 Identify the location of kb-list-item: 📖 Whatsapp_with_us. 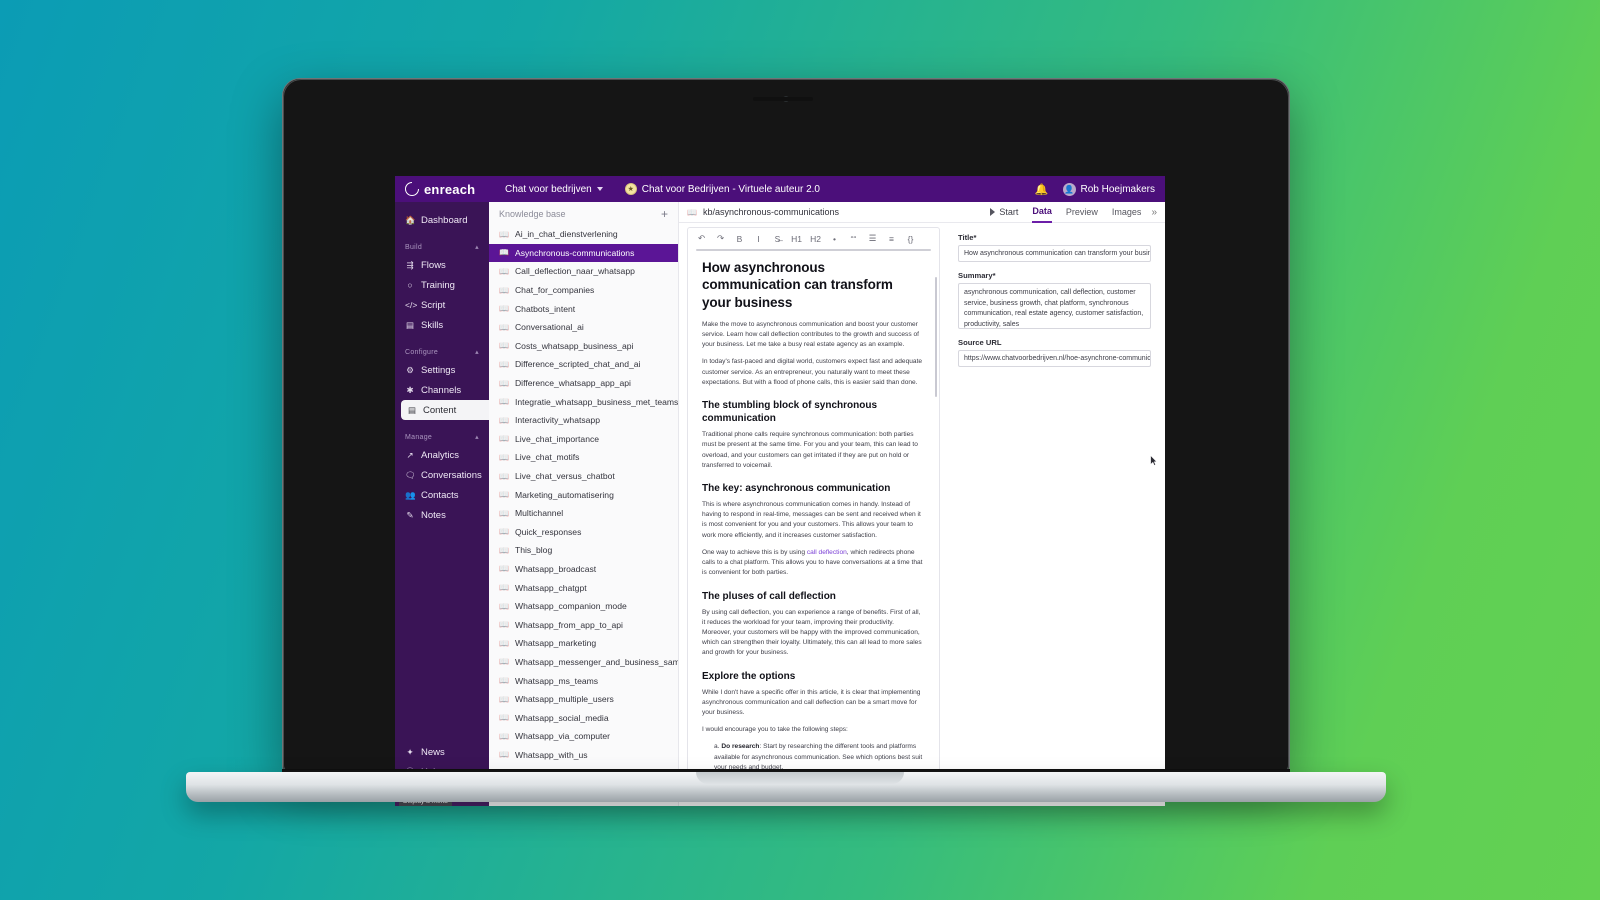
(583, 755).